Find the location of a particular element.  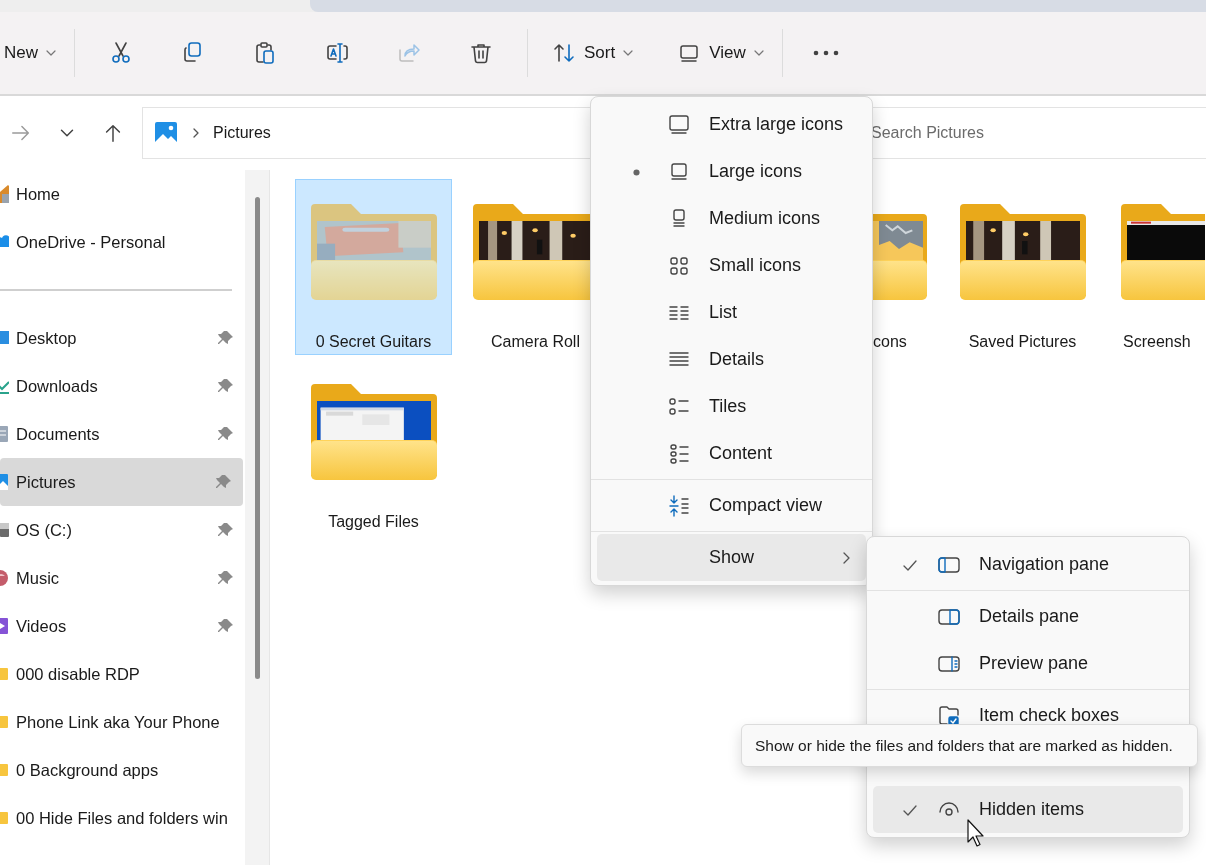

path-segment: Pictures is located at coordinates (242, 133).